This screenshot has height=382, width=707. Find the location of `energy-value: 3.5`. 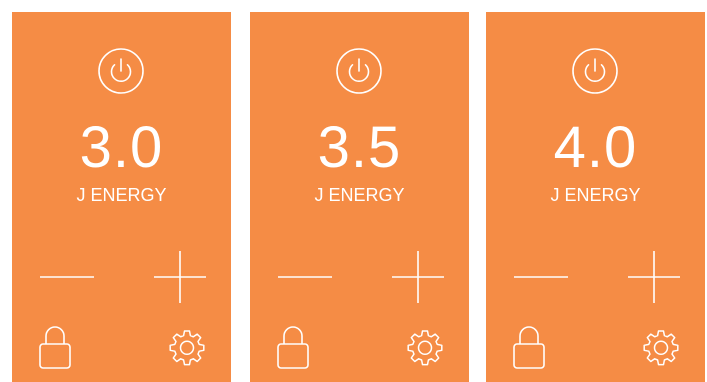

energy-value: 3.5 is located at coordinates (359, 147).